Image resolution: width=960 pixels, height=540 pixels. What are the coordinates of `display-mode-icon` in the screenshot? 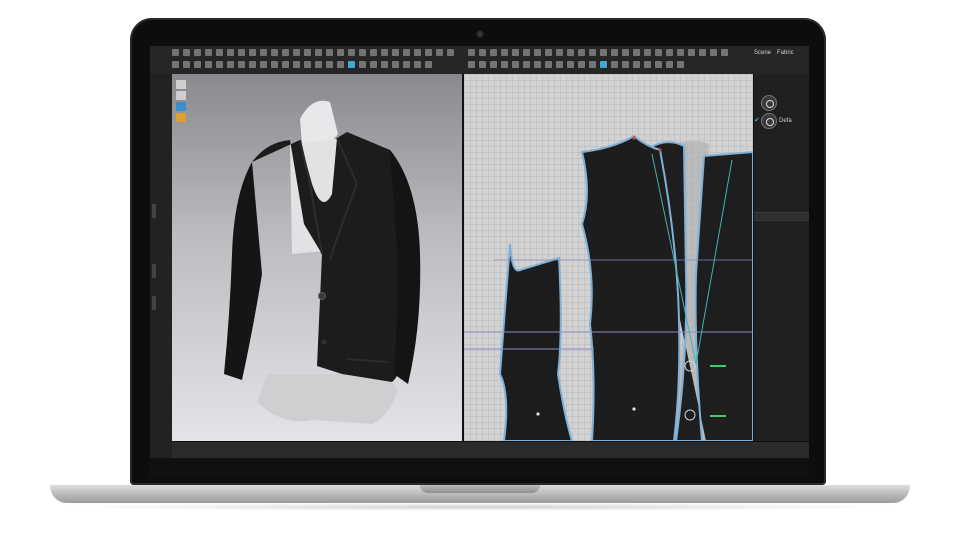 It's located at (181, 106).